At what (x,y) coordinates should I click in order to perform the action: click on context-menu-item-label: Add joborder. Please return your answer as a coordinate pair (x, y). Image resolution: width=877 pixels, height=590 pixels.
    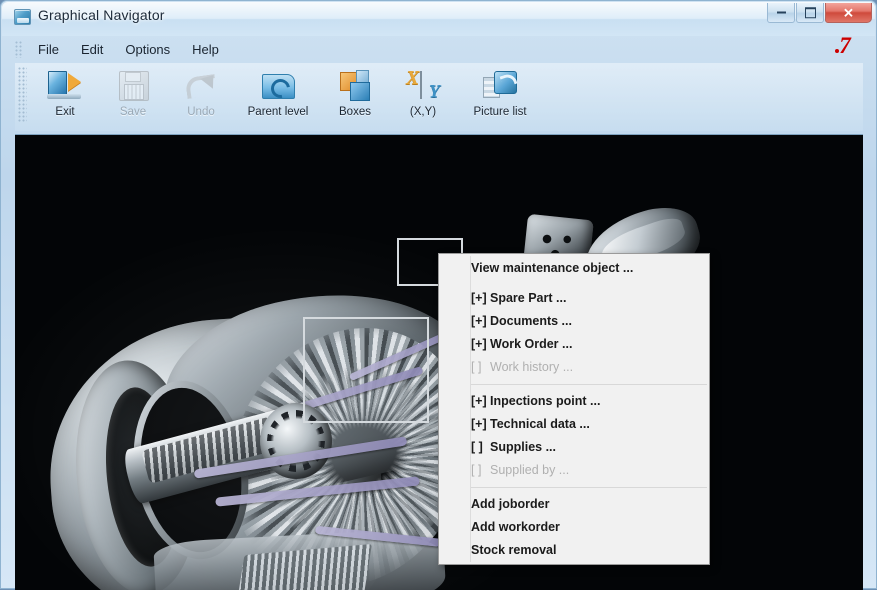
    Looking at the image, I should click on (510, 504).